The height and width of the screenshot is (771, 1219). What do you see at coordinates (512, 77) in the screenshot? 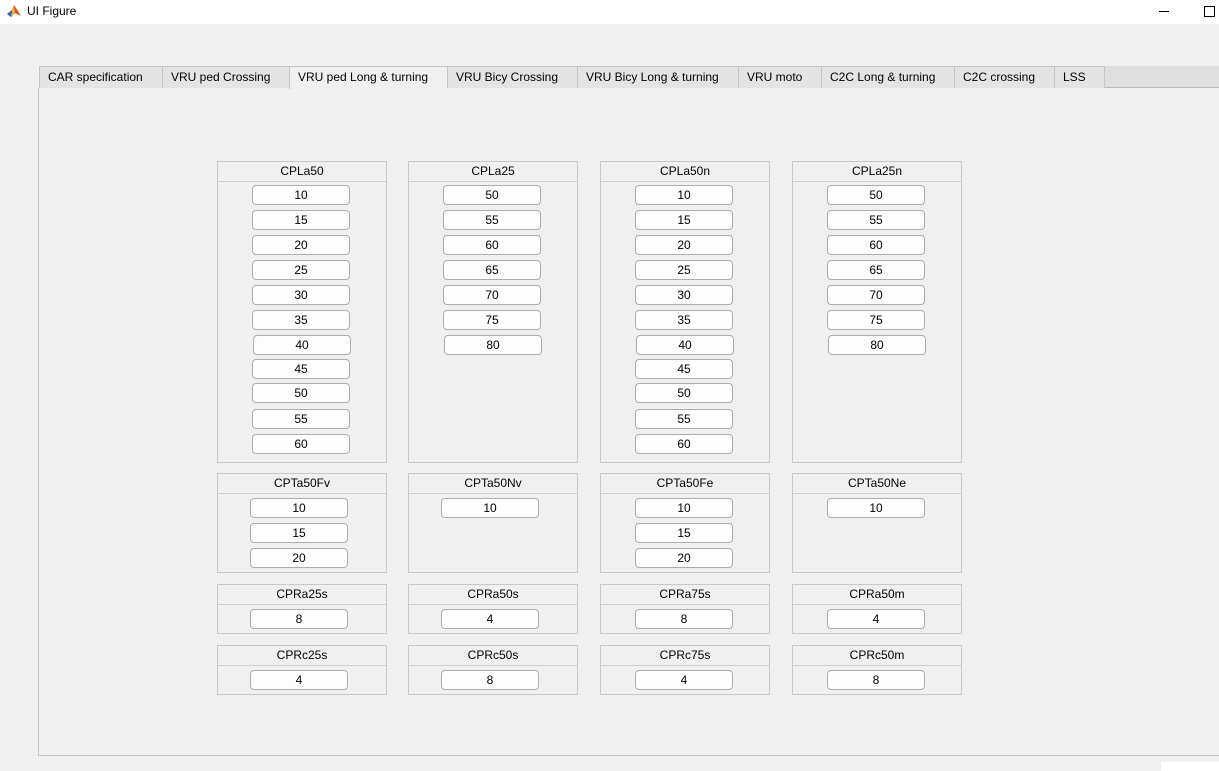
I see `tab-vru-bicy-crossing: VRU Bicy Crossing` at bounding box center [512, 77].